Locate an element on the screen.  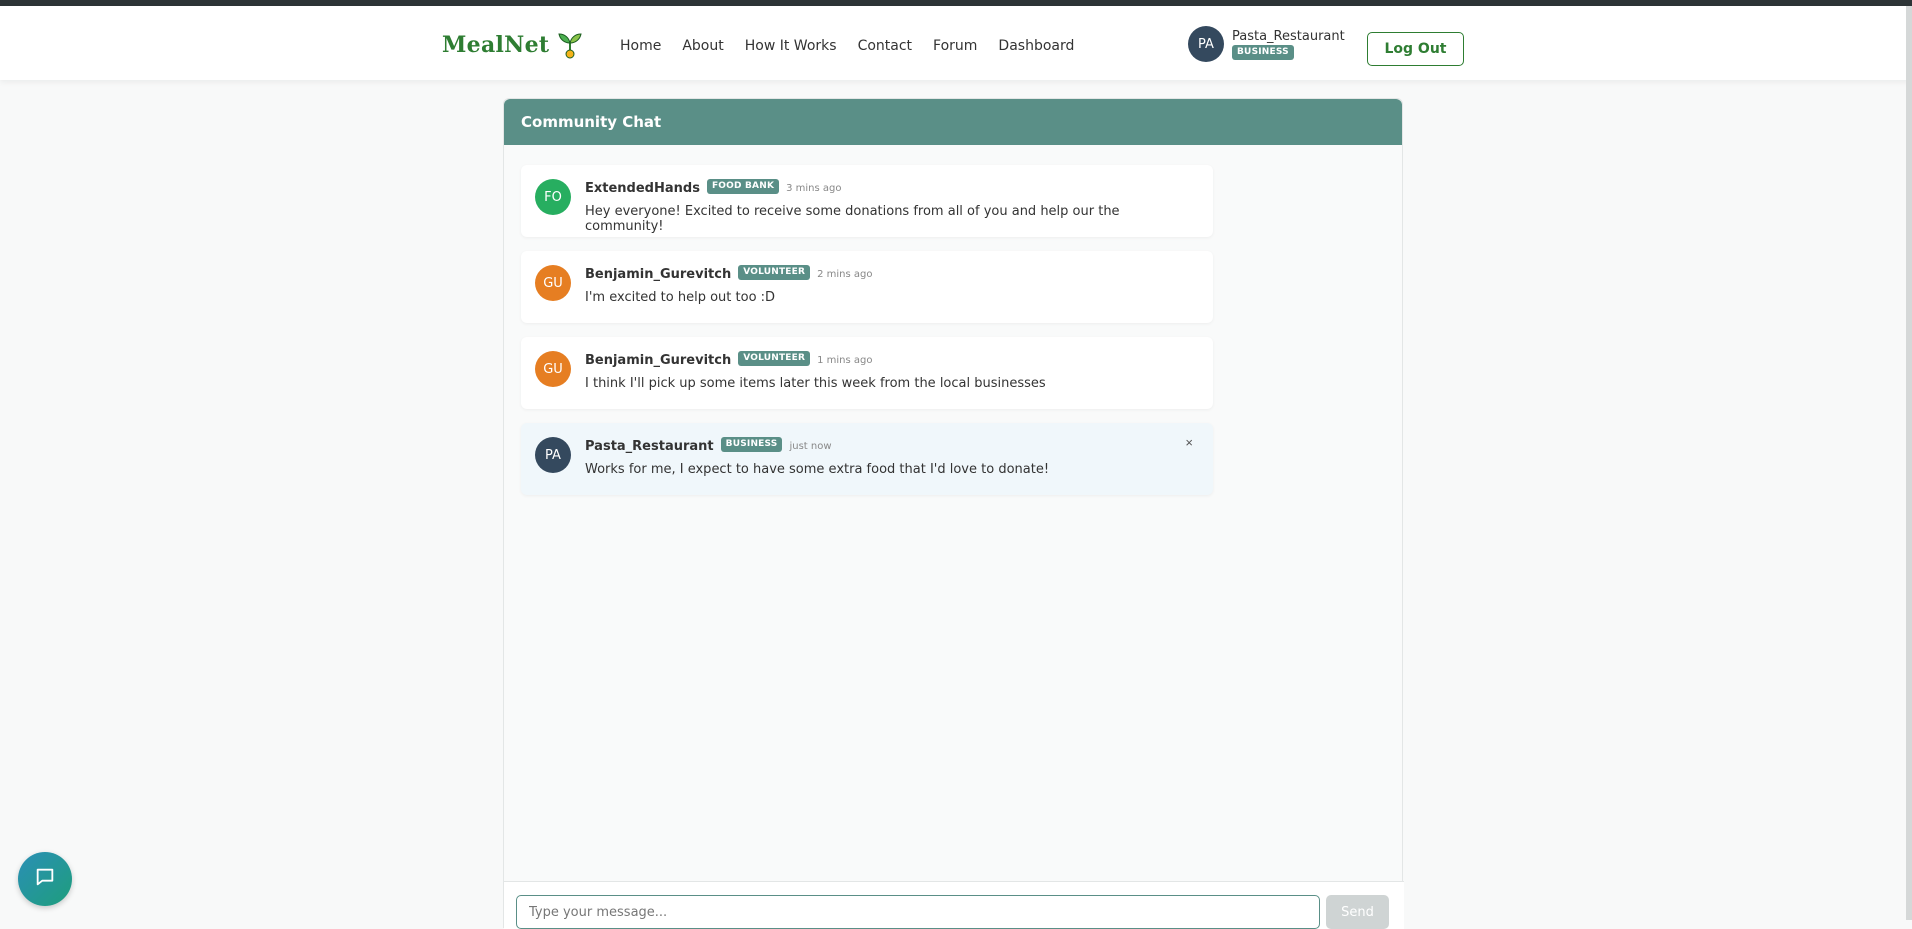
message-header: ExtendedHands FOOD BANK 3 mins ago is located at coordinates (892, 188).